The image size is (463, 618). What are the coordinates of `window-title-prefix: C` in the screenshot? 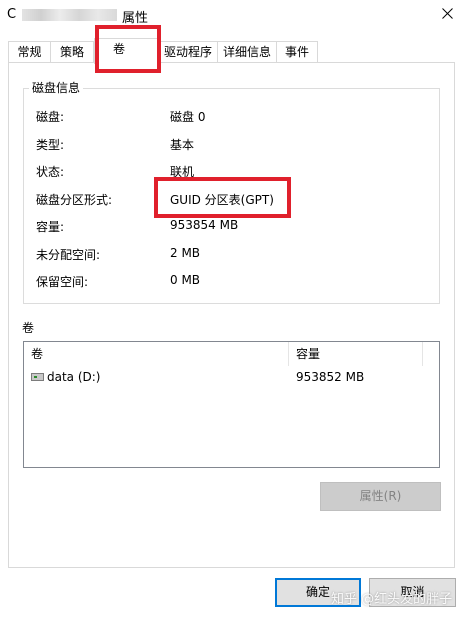 It's located at (12, 14).